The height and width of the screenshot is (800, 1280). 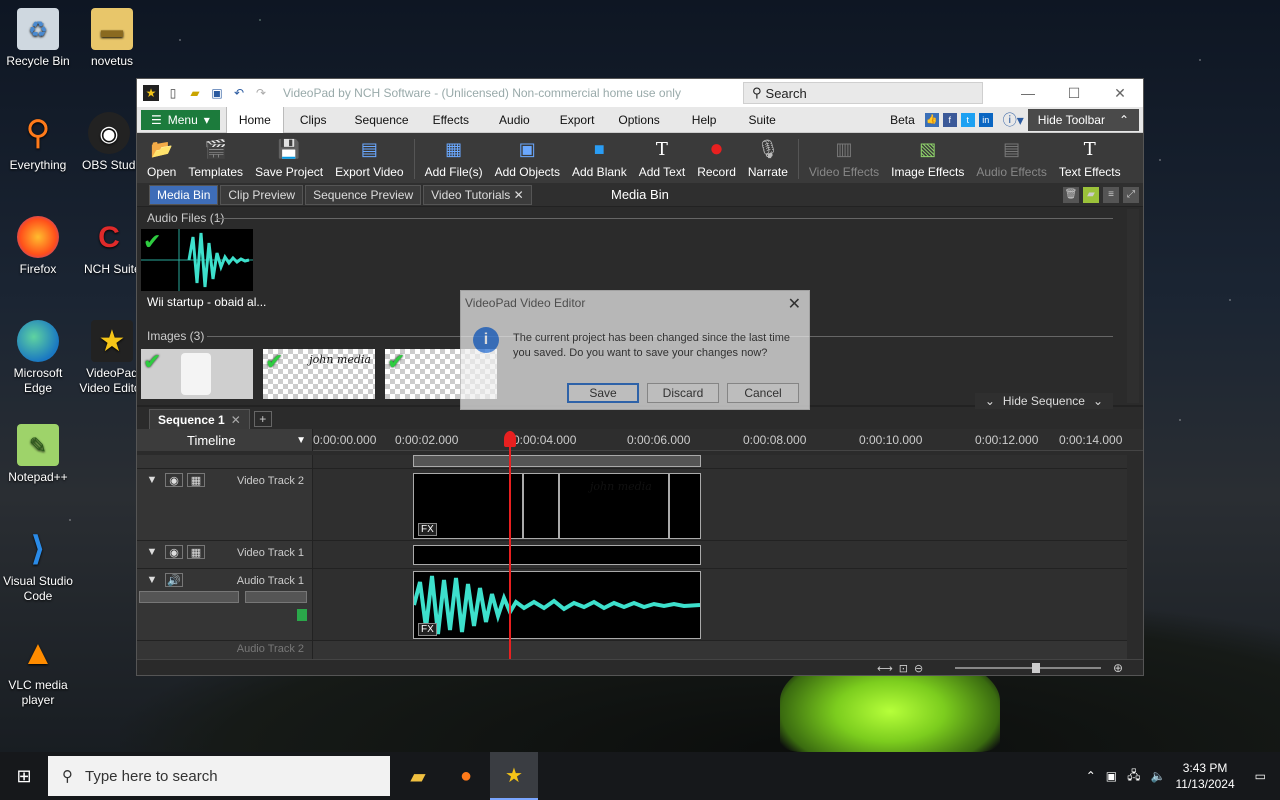 What do you see at coordinates (1204, 776) in the screenshot?
I see `clock: 3:43 PM 11/13/2024` at bounding box center [1204, 776].